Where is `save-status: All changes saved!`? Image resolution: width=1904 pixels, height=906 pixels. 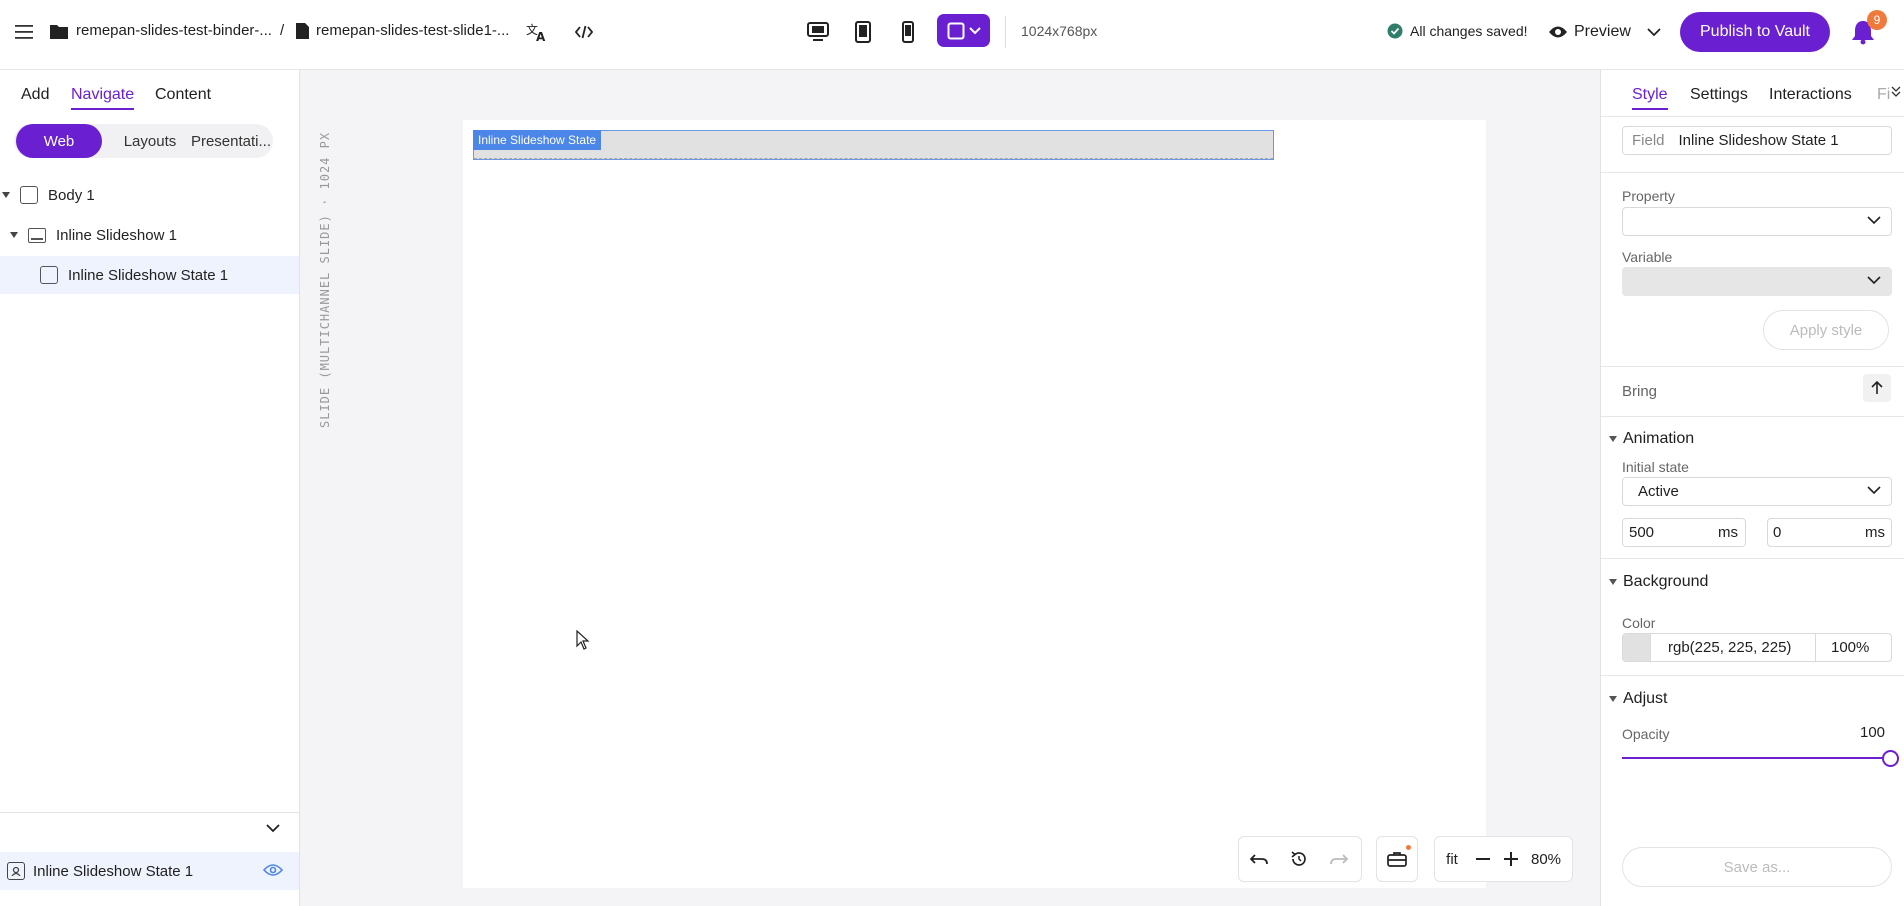 save-status: All changes saved! is located at coordinates (1469, 31).